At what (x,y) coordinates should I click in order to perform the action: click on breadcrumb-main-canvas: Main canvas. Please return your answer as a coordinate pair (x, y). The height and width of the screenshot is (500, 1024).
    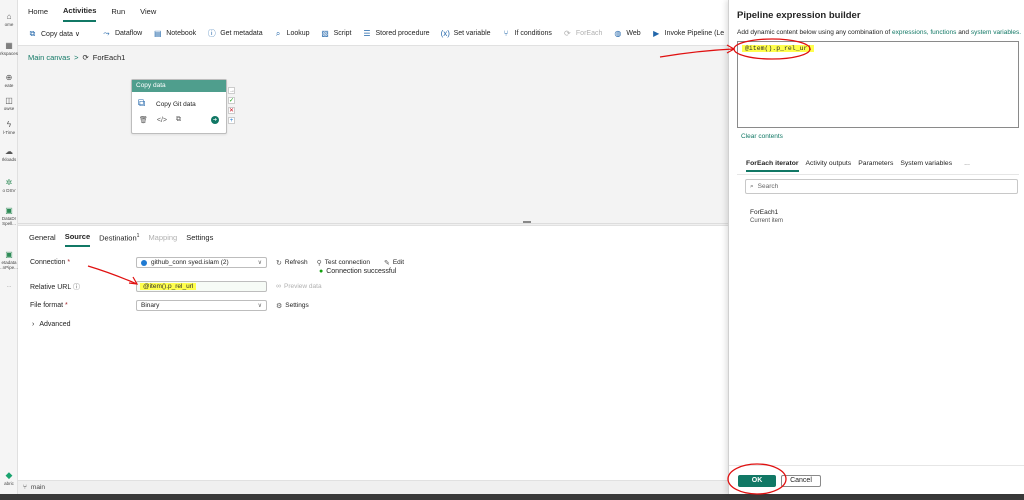
    Looking at the image, I should click on (49, 57).